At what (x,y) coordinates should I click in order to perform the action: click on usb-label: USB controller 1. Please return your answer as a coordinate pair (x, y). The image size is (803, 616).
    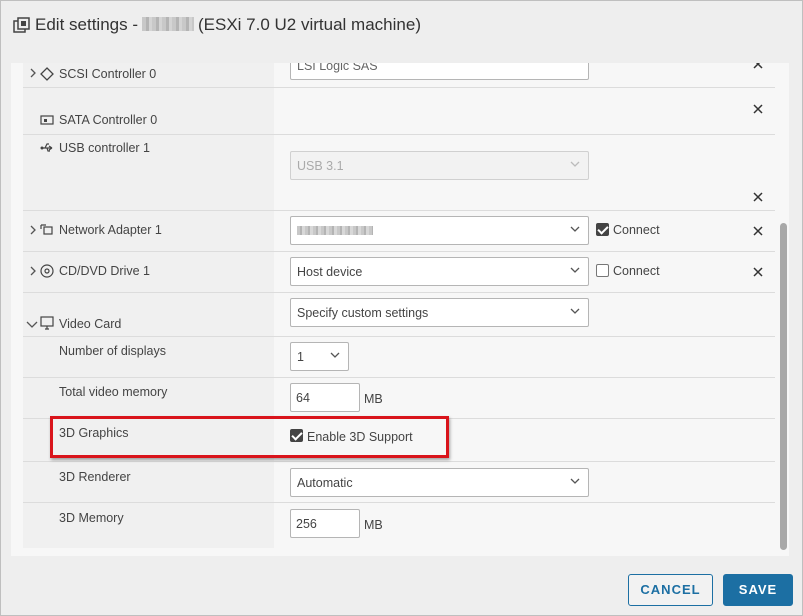
    Looking at the image, I should click on (105, 148).